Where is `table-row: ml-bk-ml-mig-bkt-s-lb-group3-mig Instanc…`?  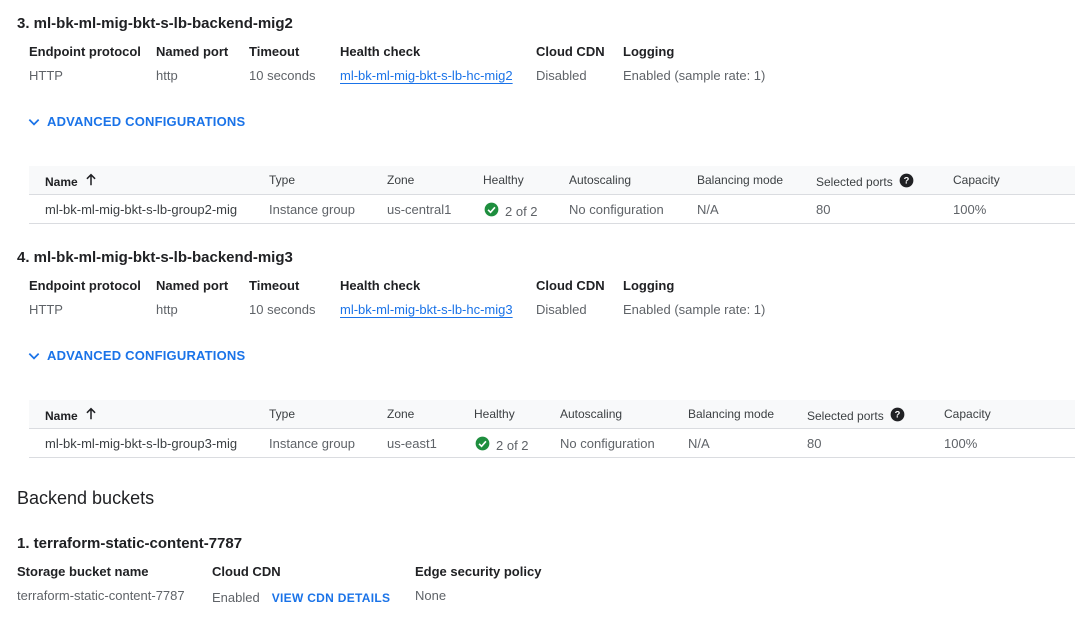
table-row: ml-bk-ml-mig-bkt-s-lb-group3-mig Instanc… is located at coordinates (552, 443).